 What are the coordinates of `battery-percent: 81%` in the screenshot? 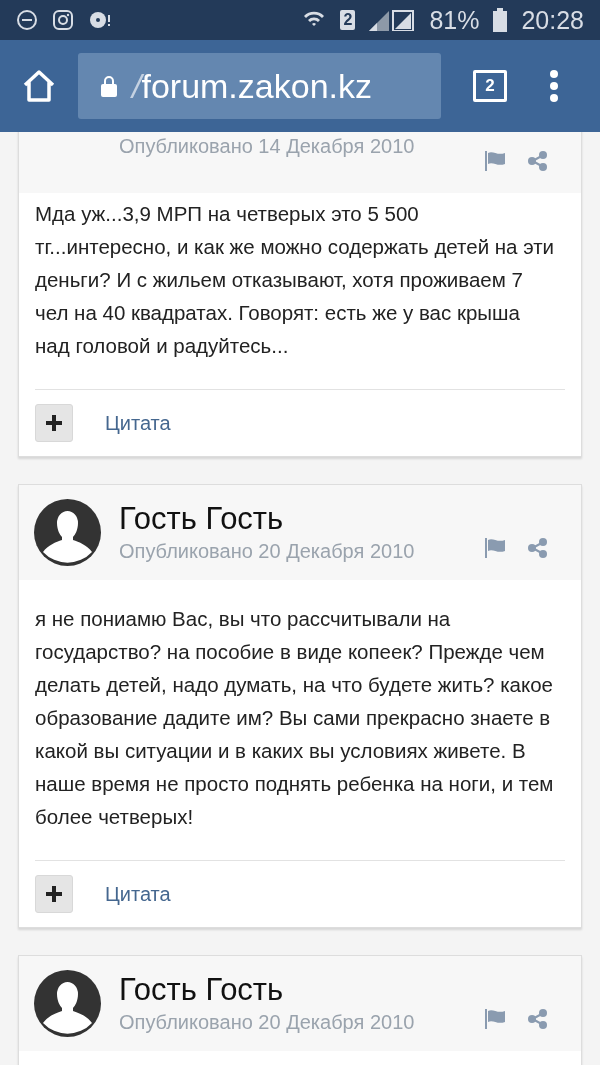 It's located at (454, 20).